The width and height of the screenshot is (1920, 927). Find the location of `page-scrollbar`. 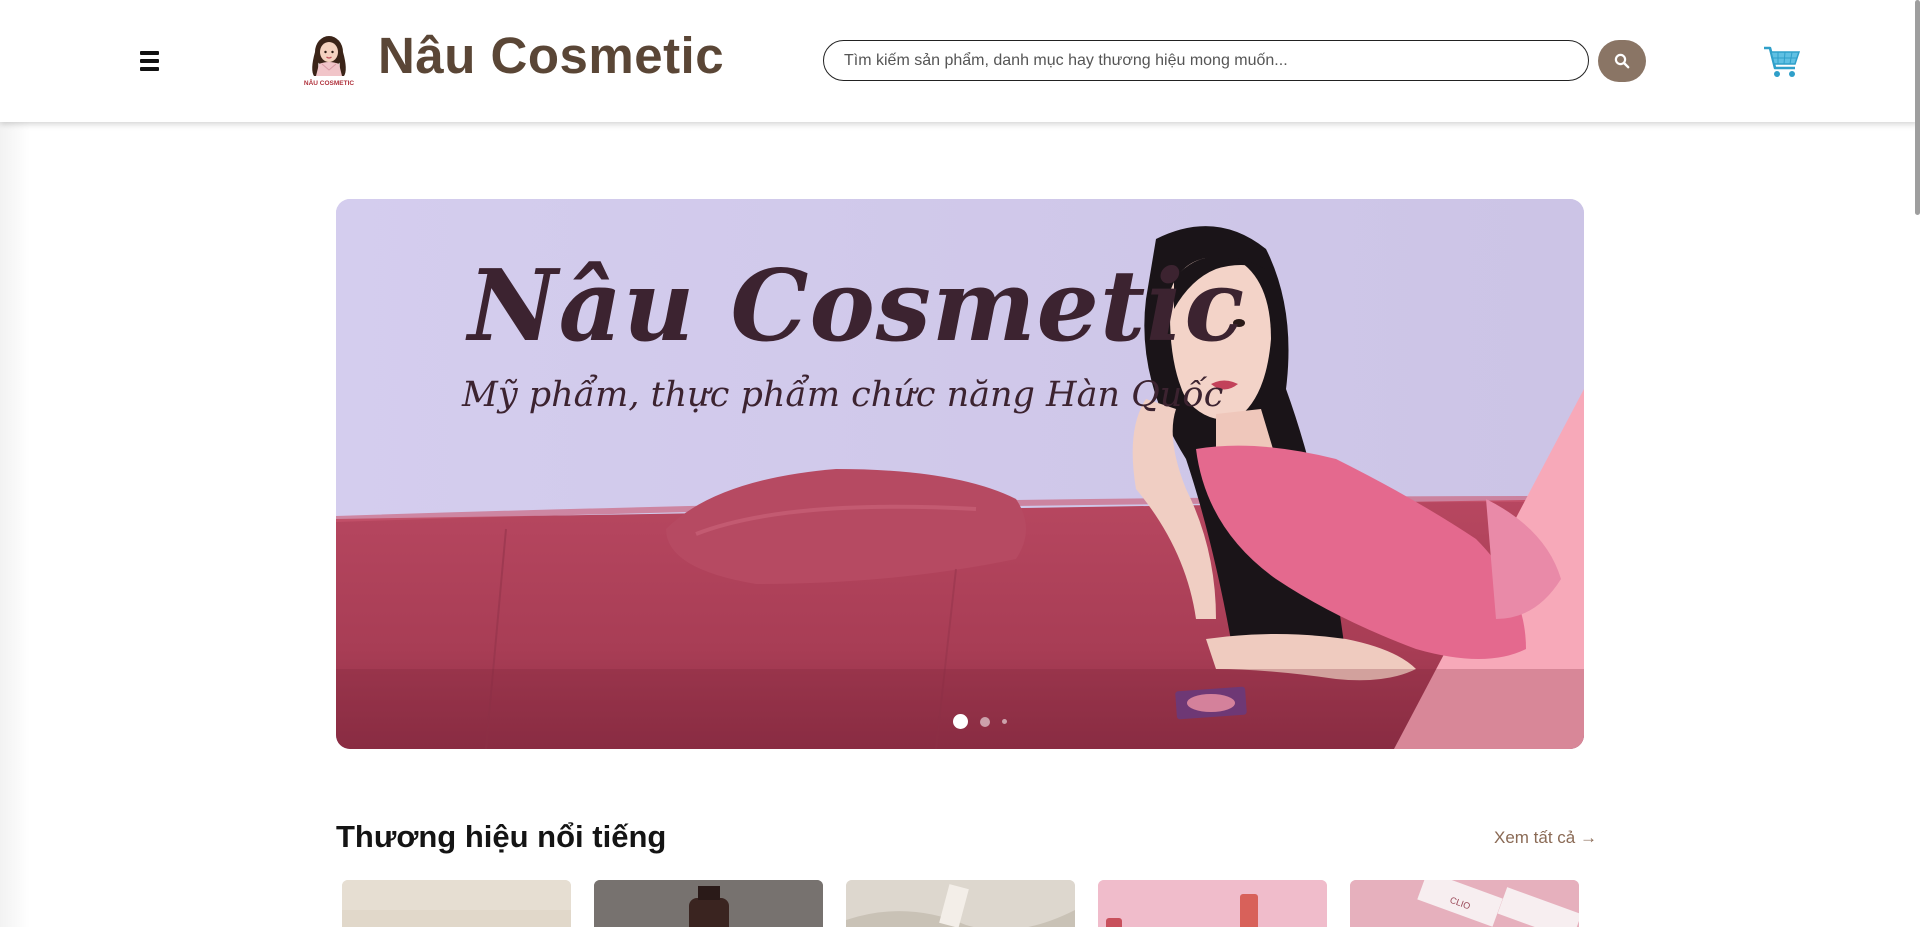

page-scrollbar is located at coordinates (1917, 107).